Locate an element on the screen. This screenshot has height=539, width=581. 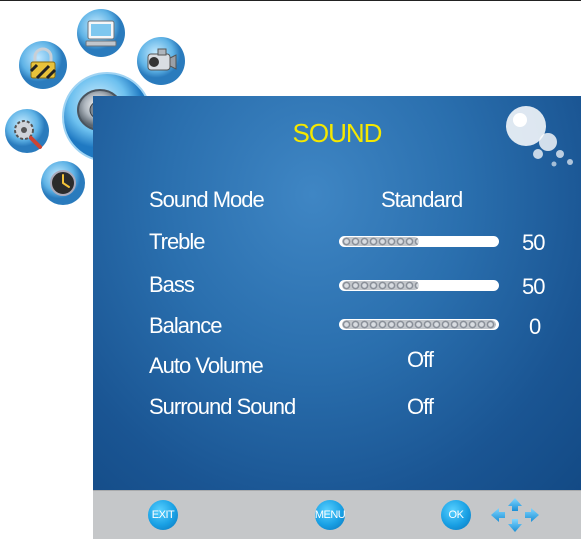
ok-button: OK is located at coordinates (456, 515).